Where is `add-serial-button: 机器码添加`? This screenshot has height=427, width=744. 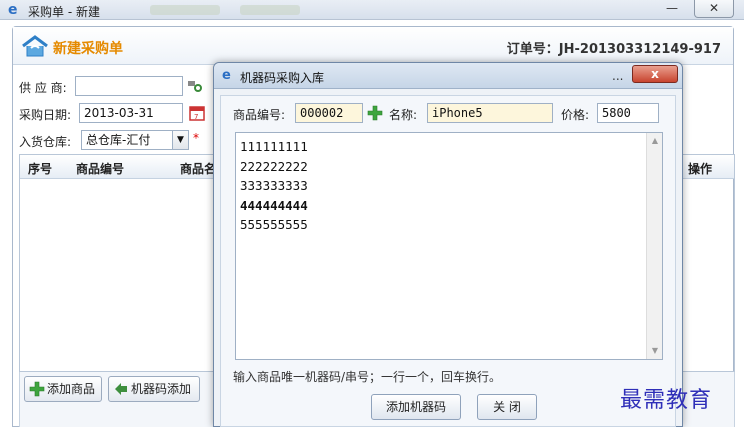
add-serial-button: 机器码添加 is located at coordinates (154, 389).